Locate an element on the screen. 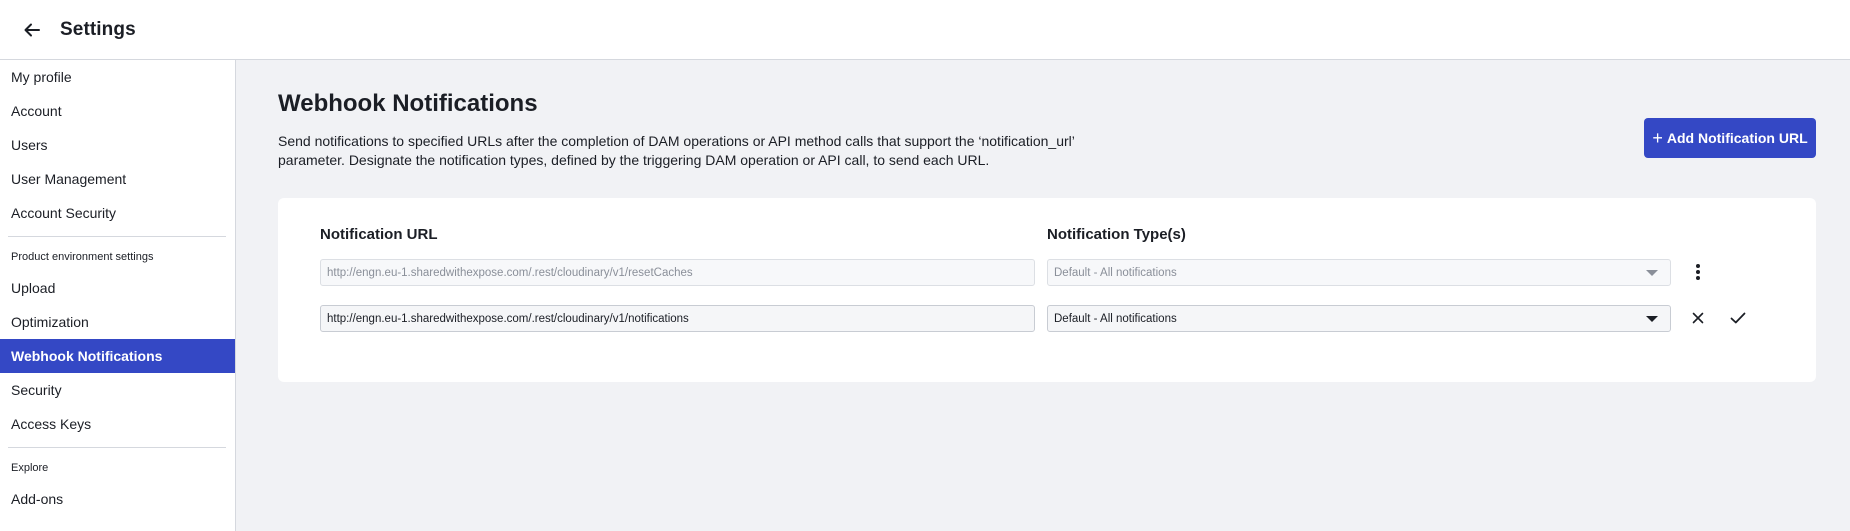  add-notification-url-label: Add Notification URL is located at coordinates (1737, 138).